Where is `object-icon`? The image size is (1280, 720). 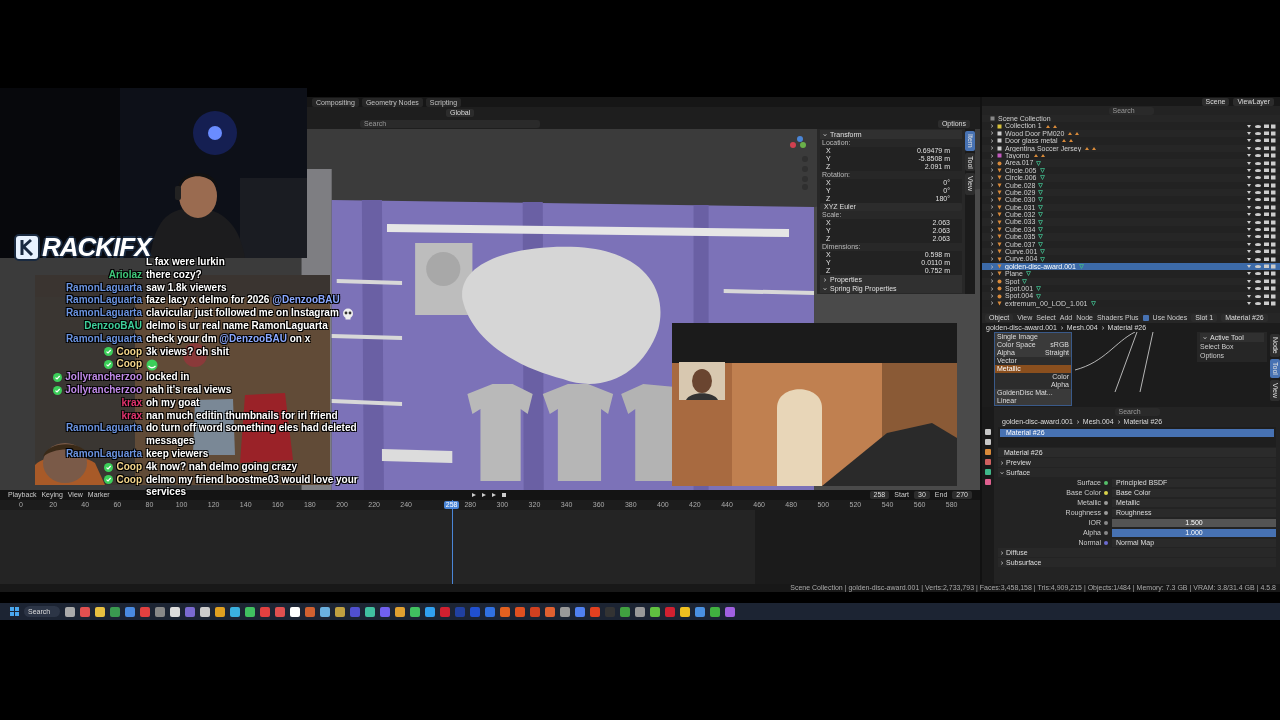 object-icon is located at coordinates (999, 303).